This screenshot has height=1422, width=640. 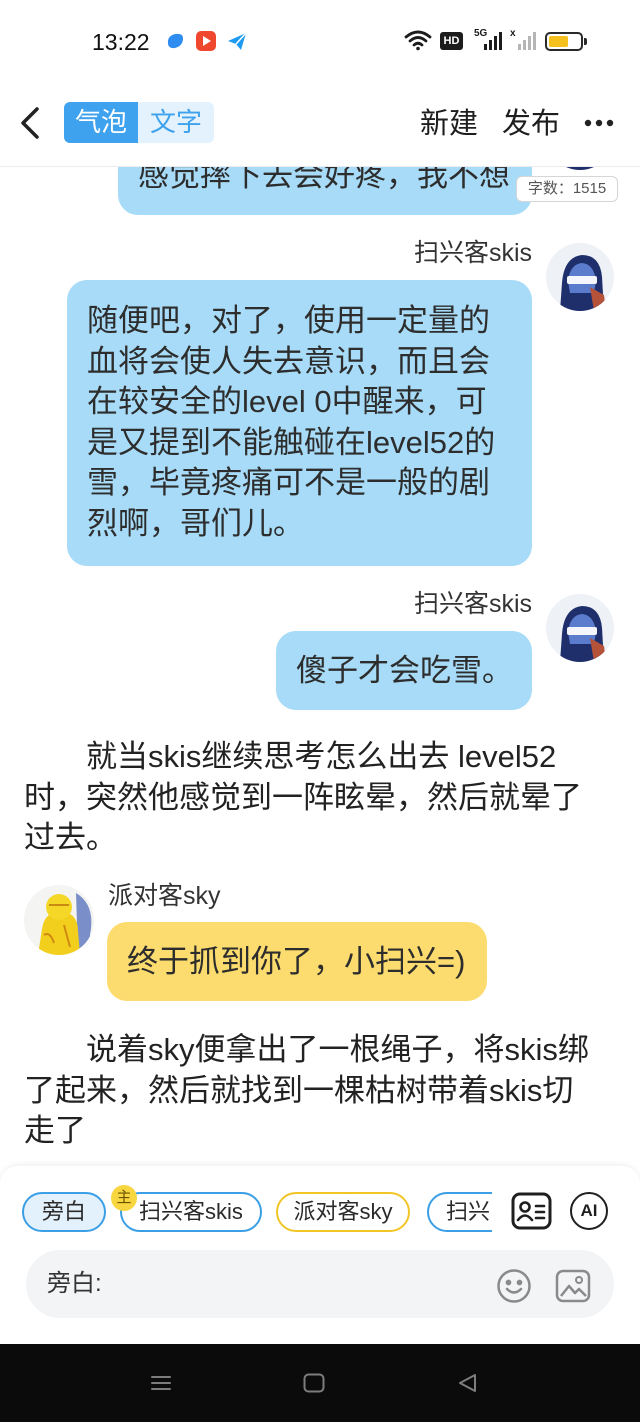 I want to click on narration-line: 就当skis继续思考怎么出去 level52, so click(x=321, y=756).